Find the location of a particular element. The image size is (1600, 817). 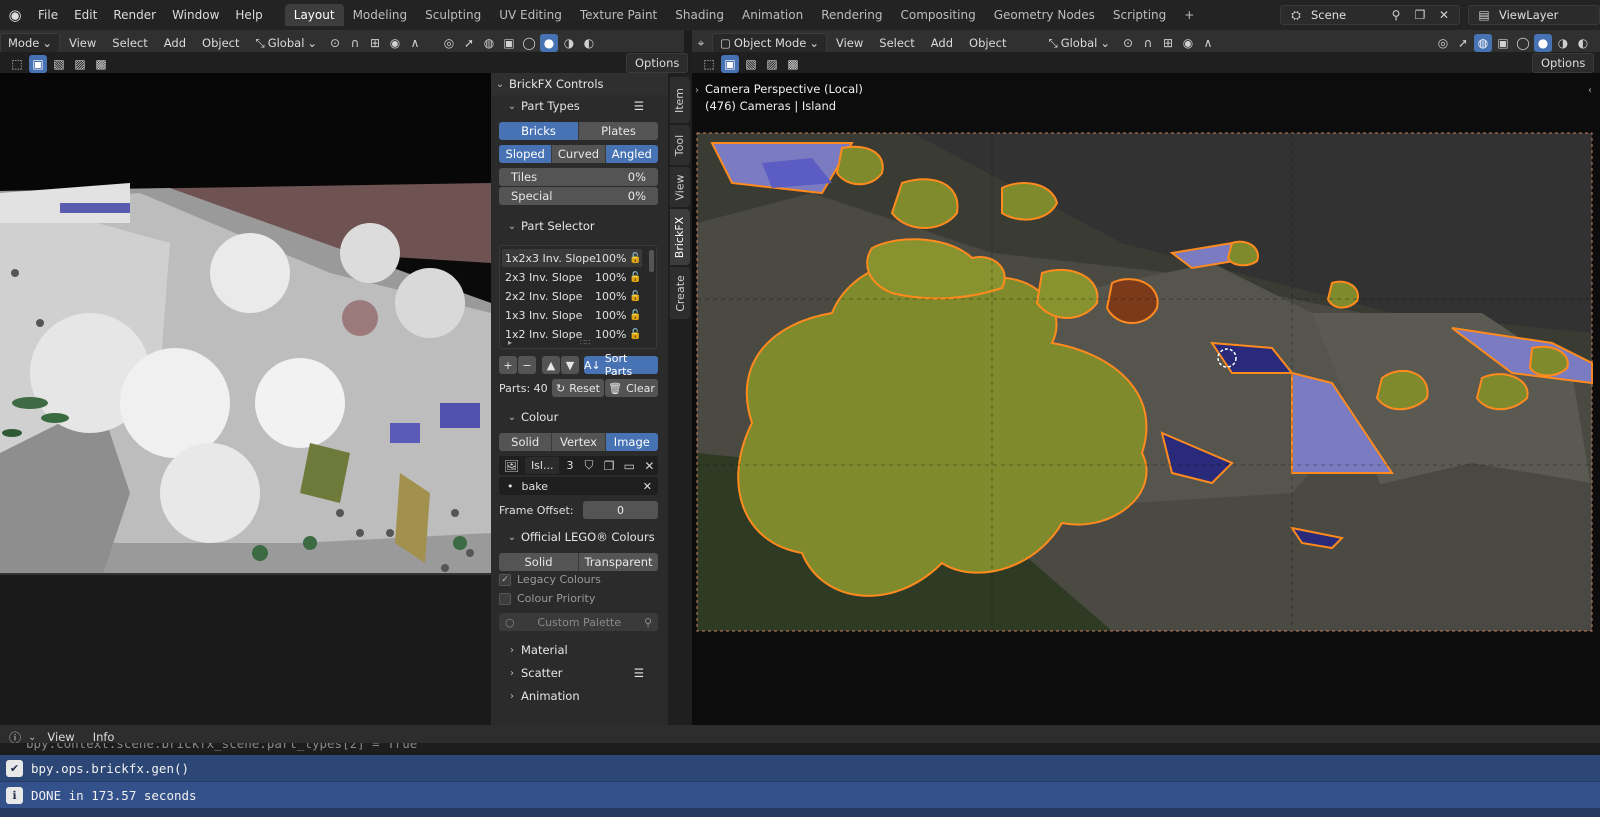

scene-selector: ⛭ Scene ⚲ ❐ ✕ is located at coordinates (1370, 15).